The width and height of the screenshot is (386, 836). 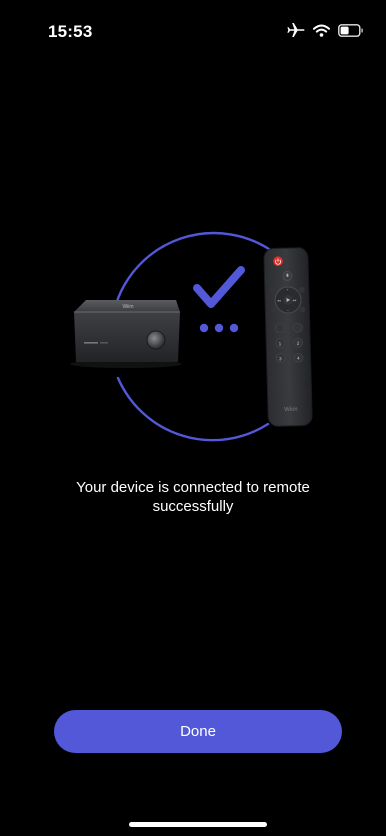 I want to click on check-icon, so click(x=219, y=287).